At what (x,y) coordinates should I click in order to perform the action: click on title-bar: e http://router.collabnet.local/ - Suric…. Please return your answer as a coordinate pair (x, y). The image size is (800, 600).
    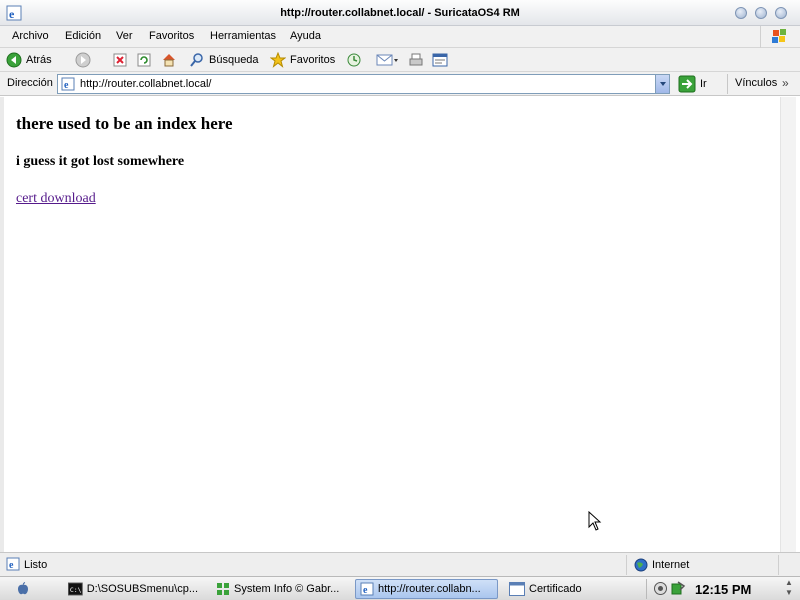
    Looking at the image, I should click on (400, 13).